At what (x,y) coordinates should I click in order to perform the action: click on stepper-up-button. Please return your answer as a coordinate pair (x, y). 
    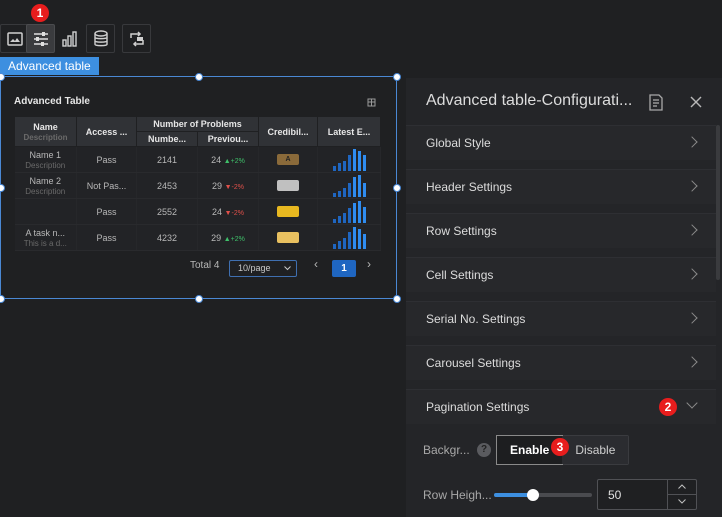
    Looking at the image, I should click on (682, 487).